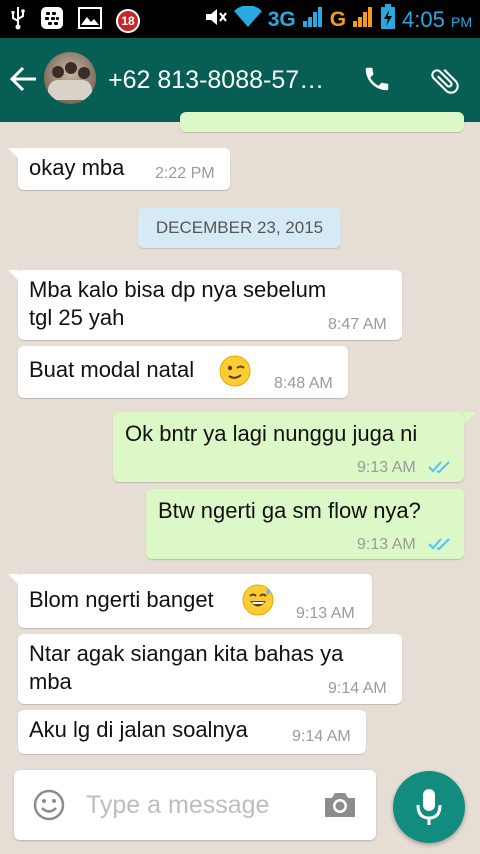  What do you see at coordinates (185, 173) in the screenshot?
I see `message-time: 2:22 PM` at bounding box center [185, 173].